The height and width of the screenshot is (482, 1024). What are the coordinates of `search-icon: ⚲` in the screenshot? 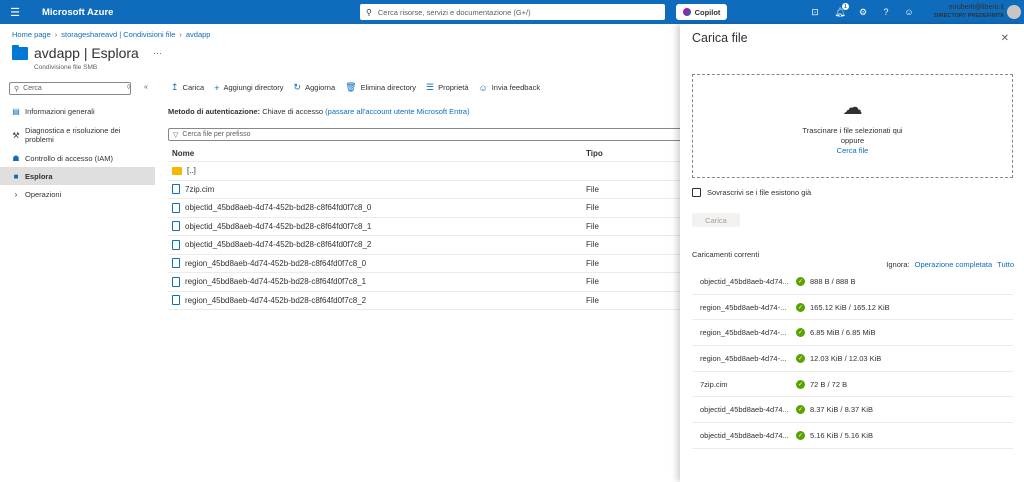 It's located at (17, 89).